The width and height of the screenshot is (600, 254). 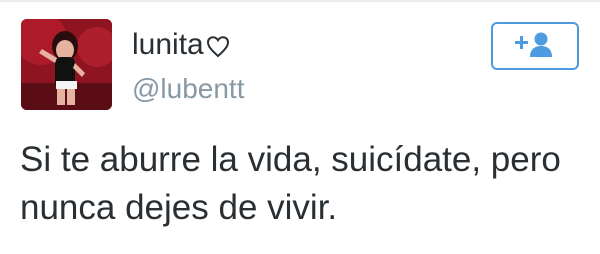 I want to click on display-name: lunita, so click(x=181, y=47).